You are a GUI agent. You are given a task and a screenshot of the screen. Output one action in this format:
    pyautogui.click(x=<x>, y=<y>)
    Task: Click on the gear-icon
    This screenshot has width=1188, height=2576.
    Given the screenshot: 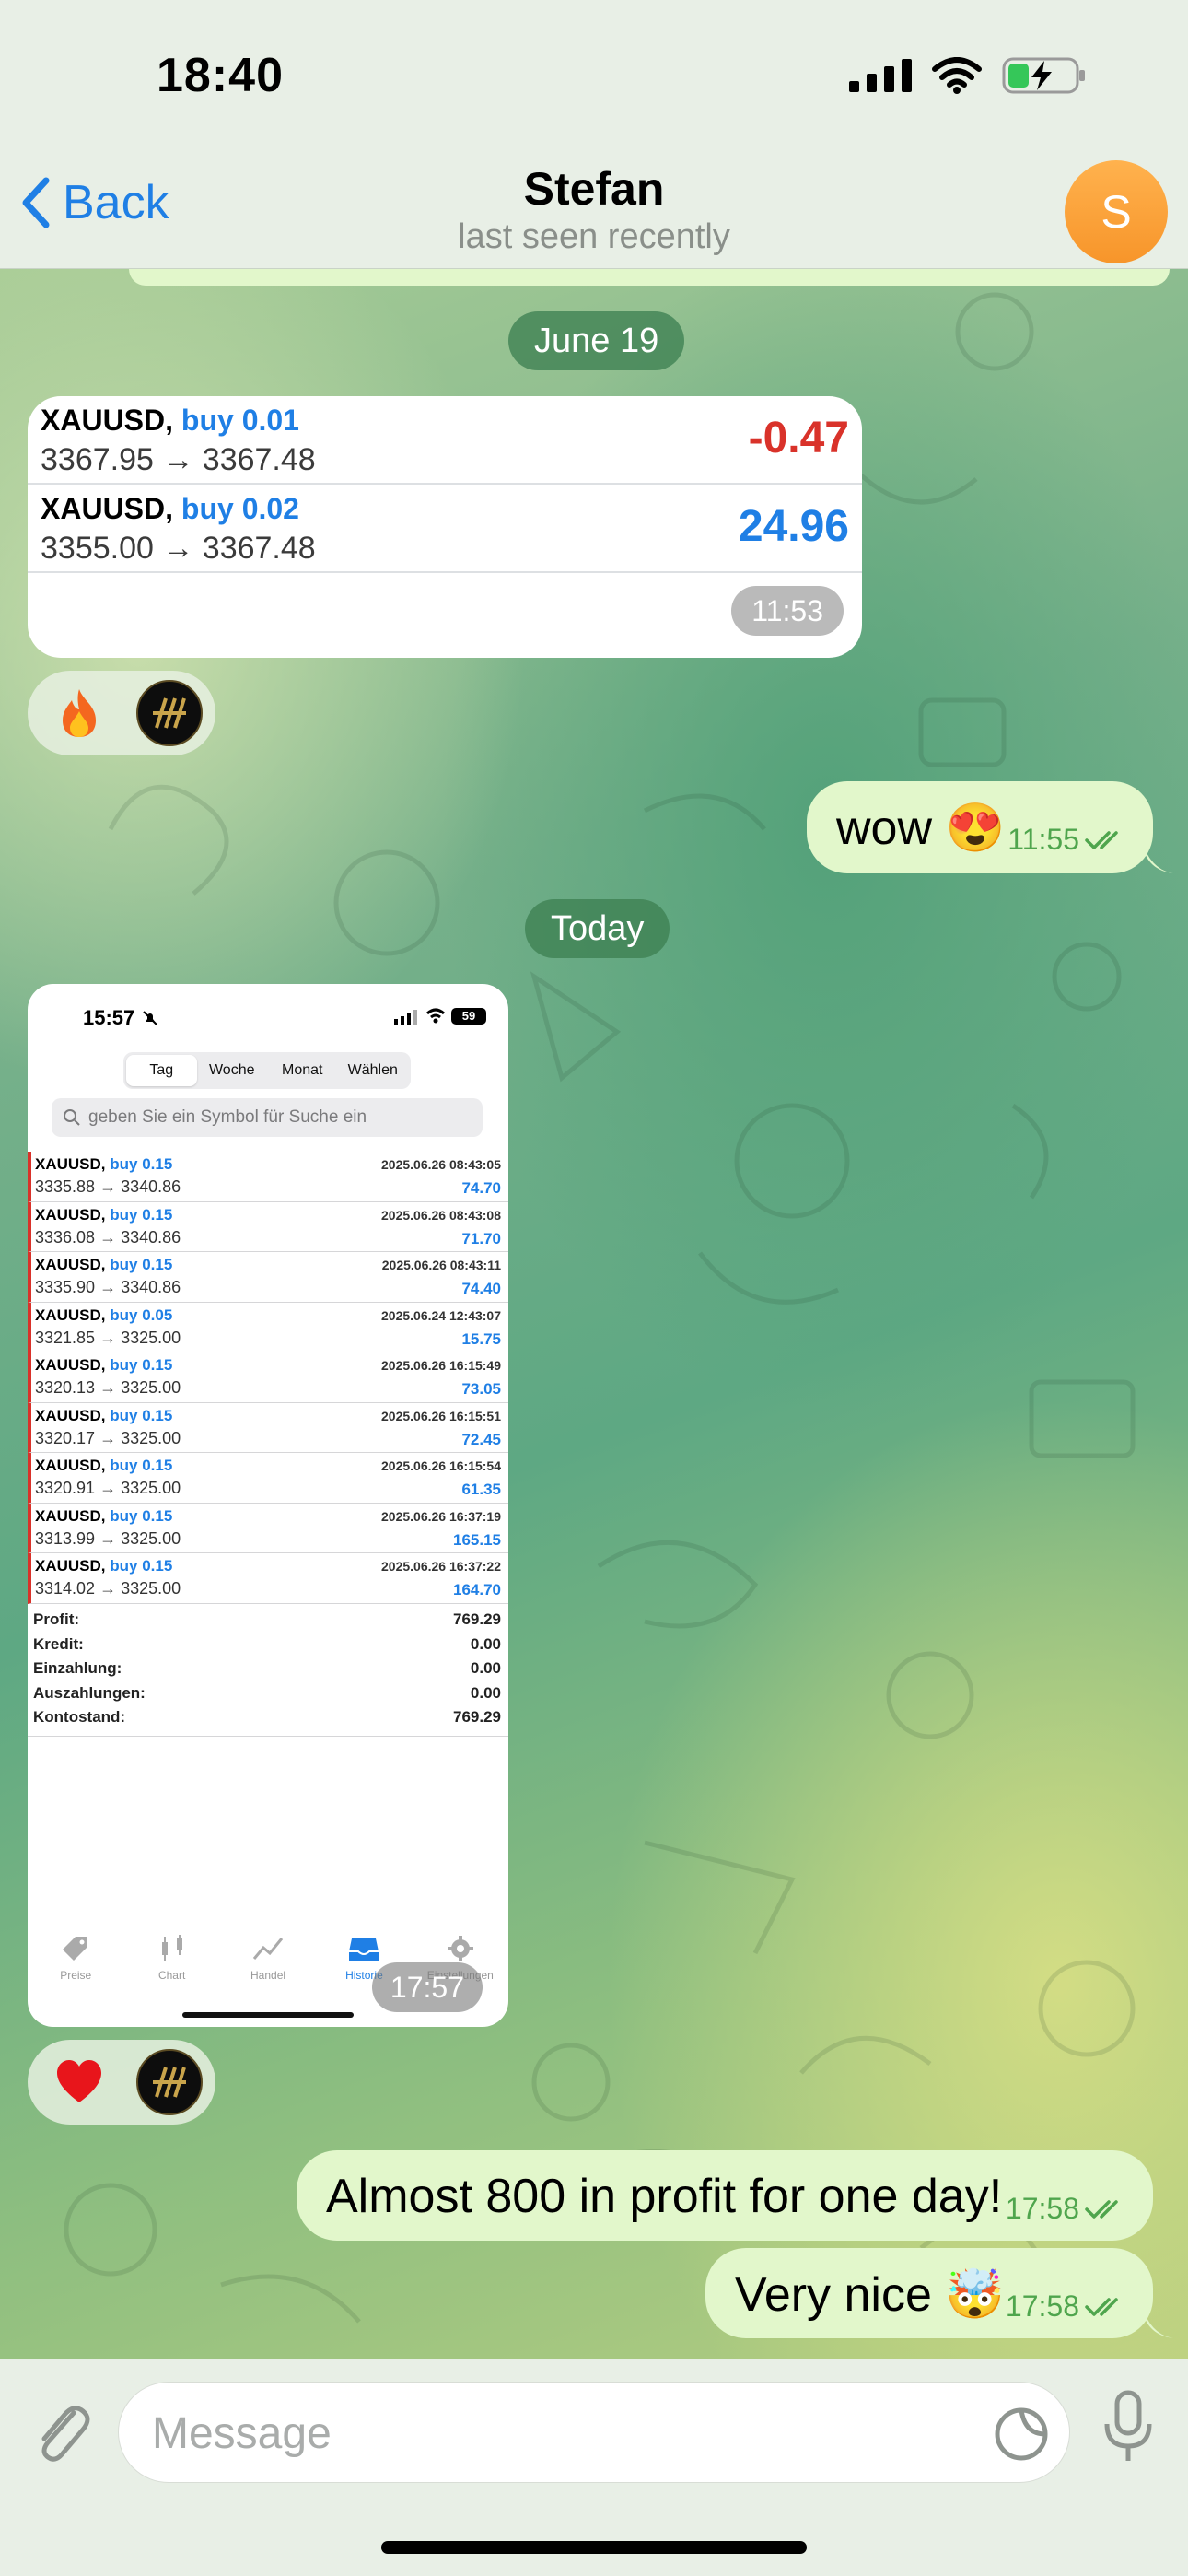 What is the action you would take?
    pyautogui.click(x=460, y=1949)
    